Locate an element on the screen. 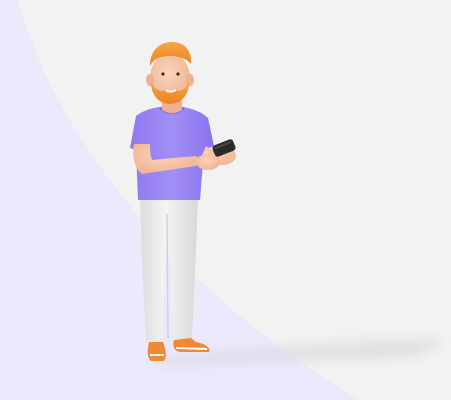 The image size is (451, 400). eye-left is located at coordinates (163, 74).